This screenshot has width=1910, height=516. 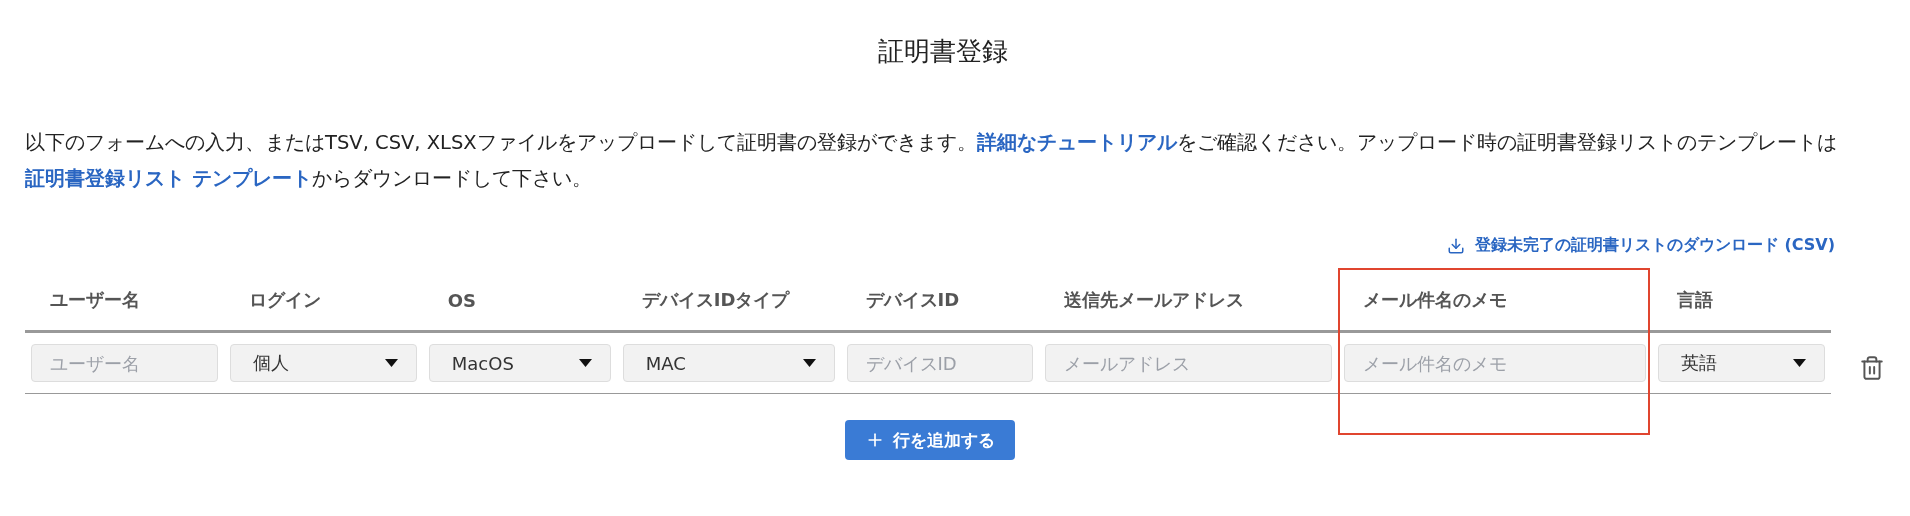 What do you see at coordinates (519, 301) in the screenshot?
I see `column-header: OS` at bounding box center [519, 301].